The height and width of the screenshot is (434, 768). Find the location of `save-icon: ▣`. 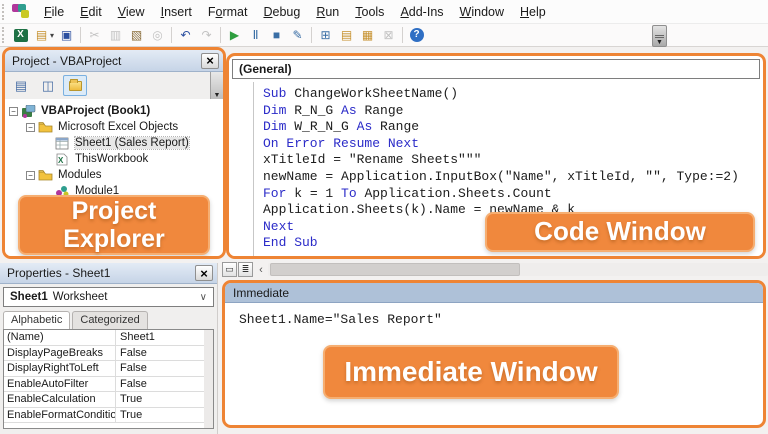

save-icon: ▣ is located at coordinates (66, 35).